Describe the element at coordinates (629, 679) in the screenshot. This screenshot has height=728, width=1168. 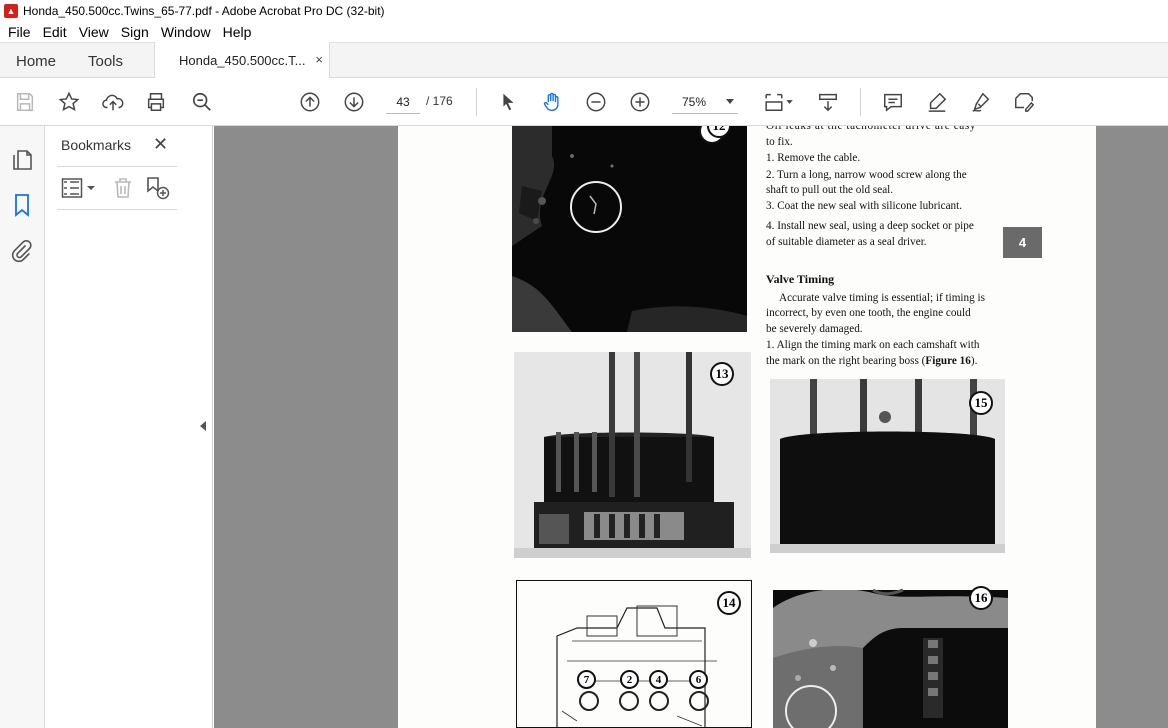
I see `callout-2: 2` at that location.